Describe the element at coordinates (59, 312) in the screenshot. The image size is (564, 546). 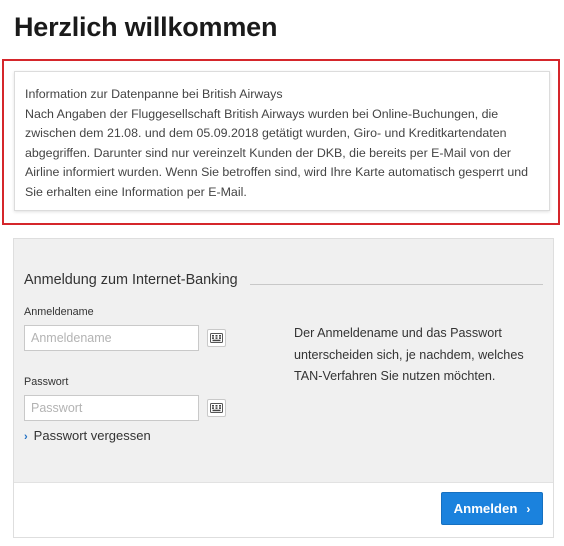
I see `username-label: Anmeldename` at that location.